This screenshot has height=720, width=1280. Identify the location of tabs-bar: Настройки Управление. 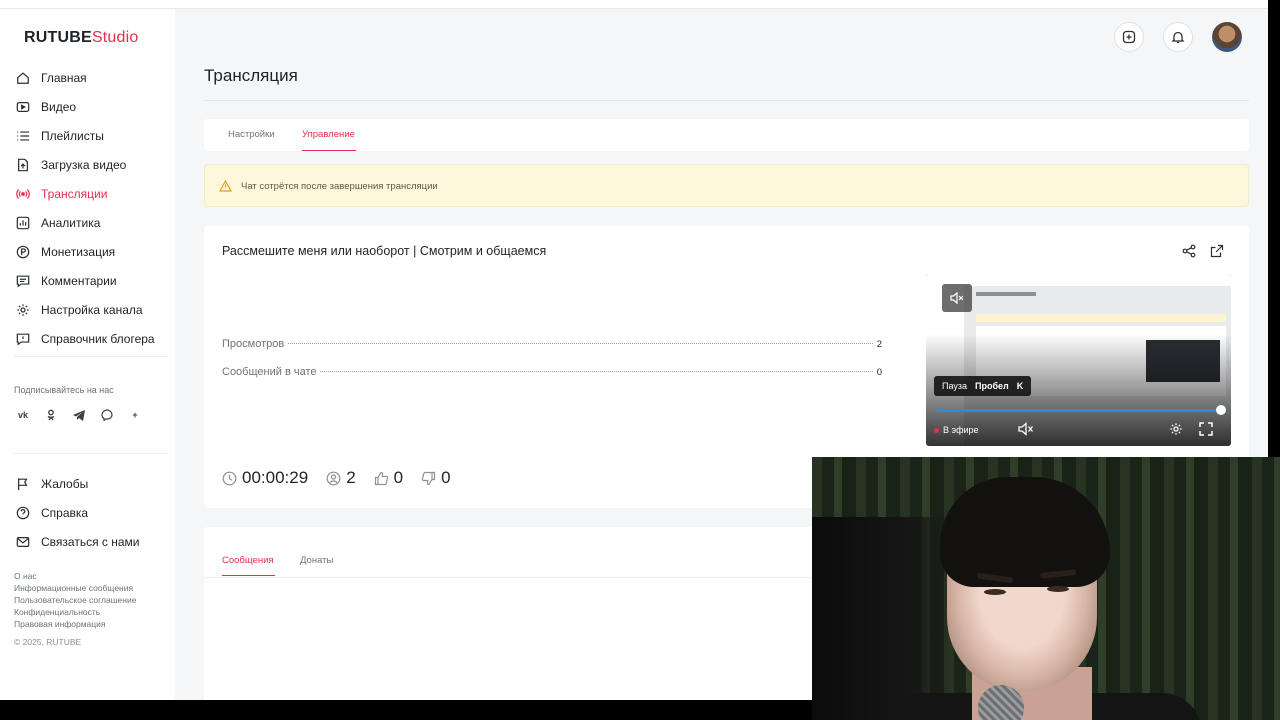
(726, 135).